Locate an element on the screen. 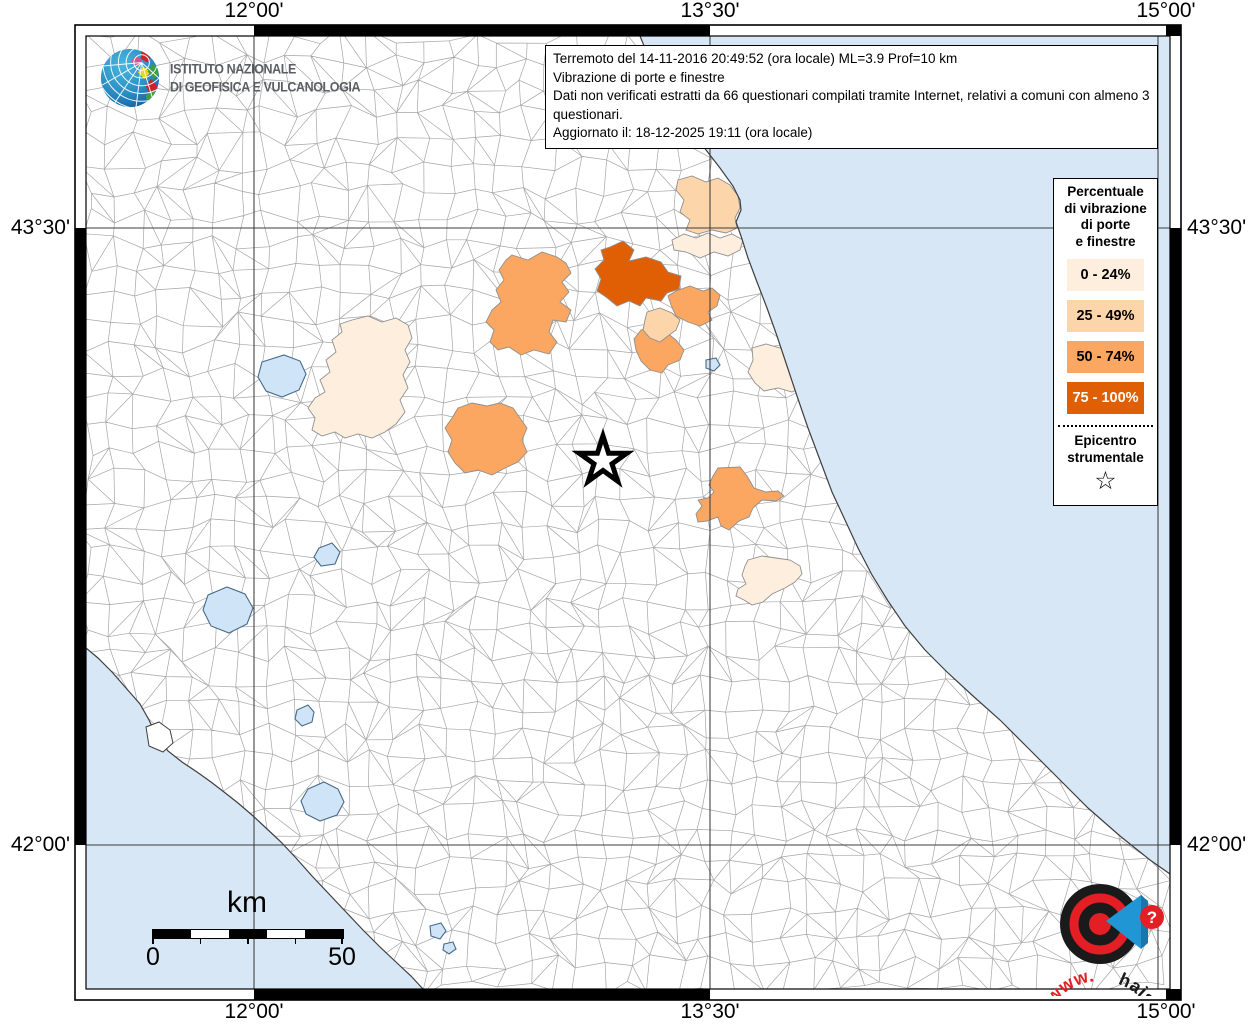  parallel-label-right: 42°00' is located at coordinates (1217, 844).